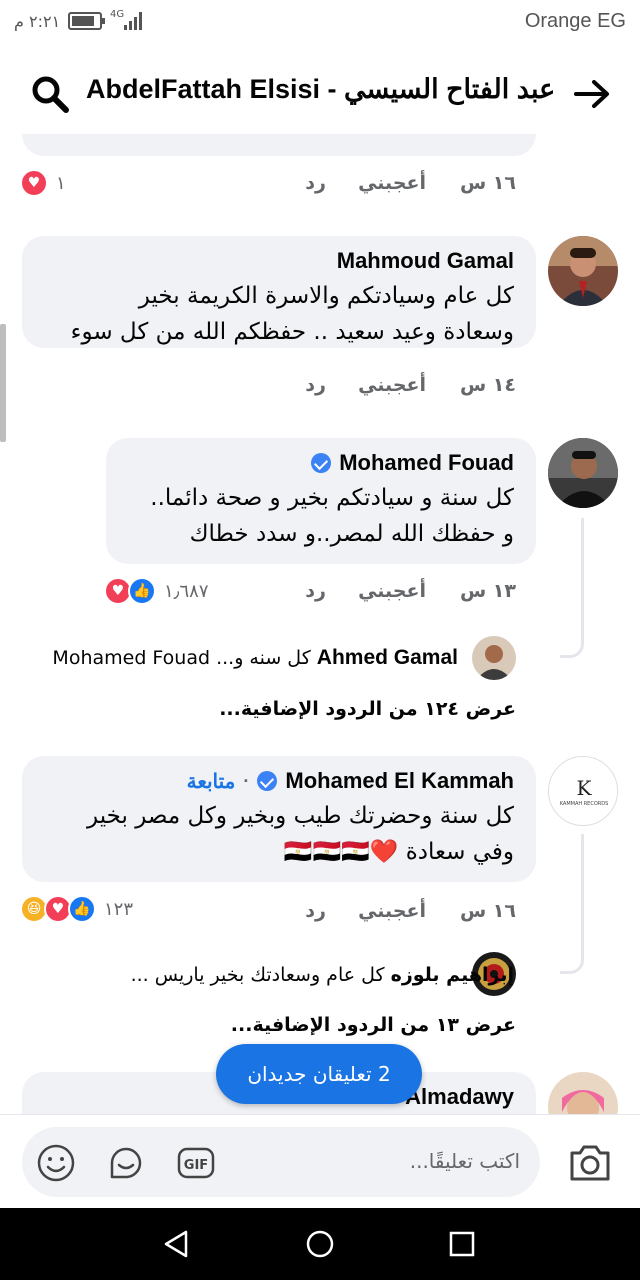  I want to click on reaction-summary: ♥ ١, so click(43, 183).